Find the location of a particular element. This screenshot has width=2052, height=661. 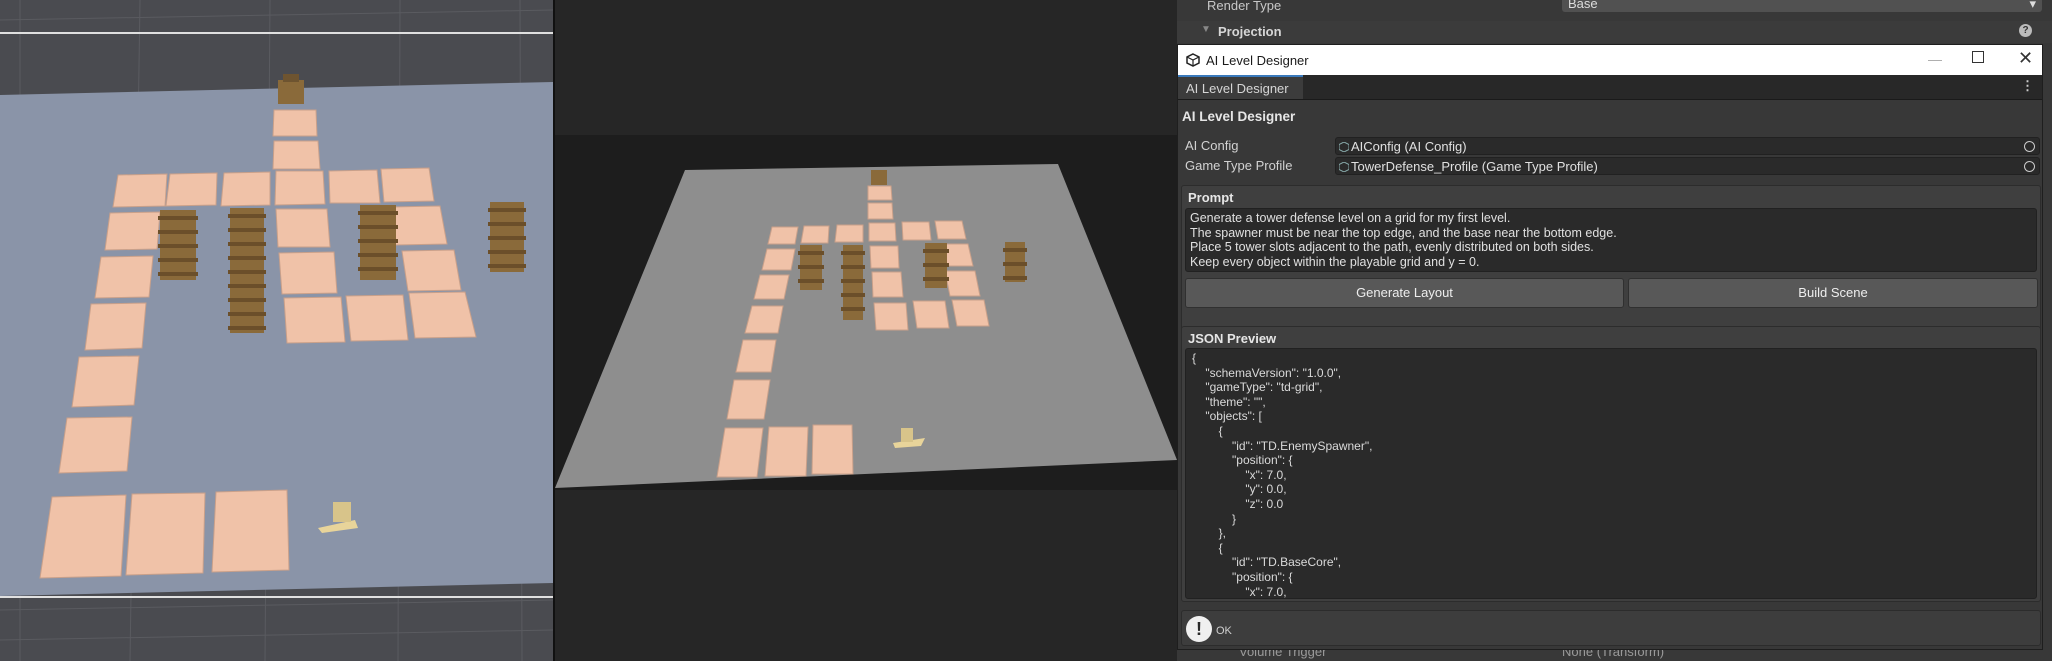

render-type-value: Base is located at coordinates (1583, 5).